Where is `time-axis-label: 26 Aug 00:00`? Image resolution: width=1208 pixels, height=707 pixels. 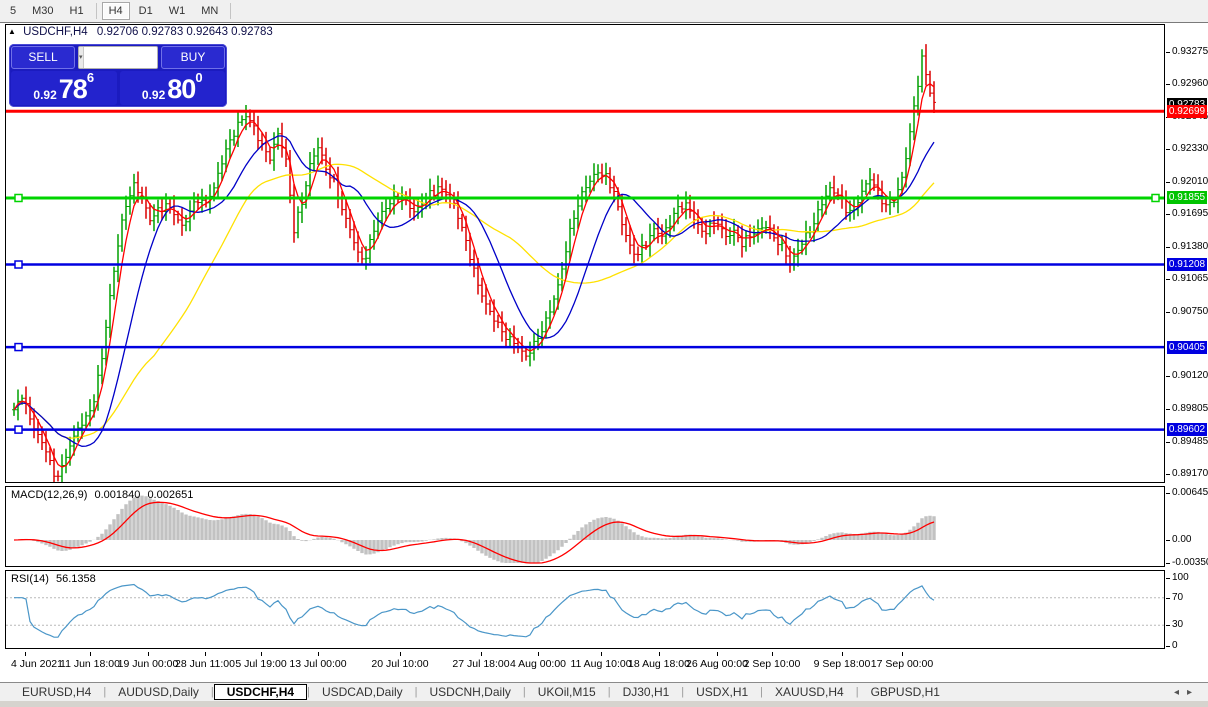 time-axis-label: 26 Aug 00:00 is located at coordinates (717, 664).